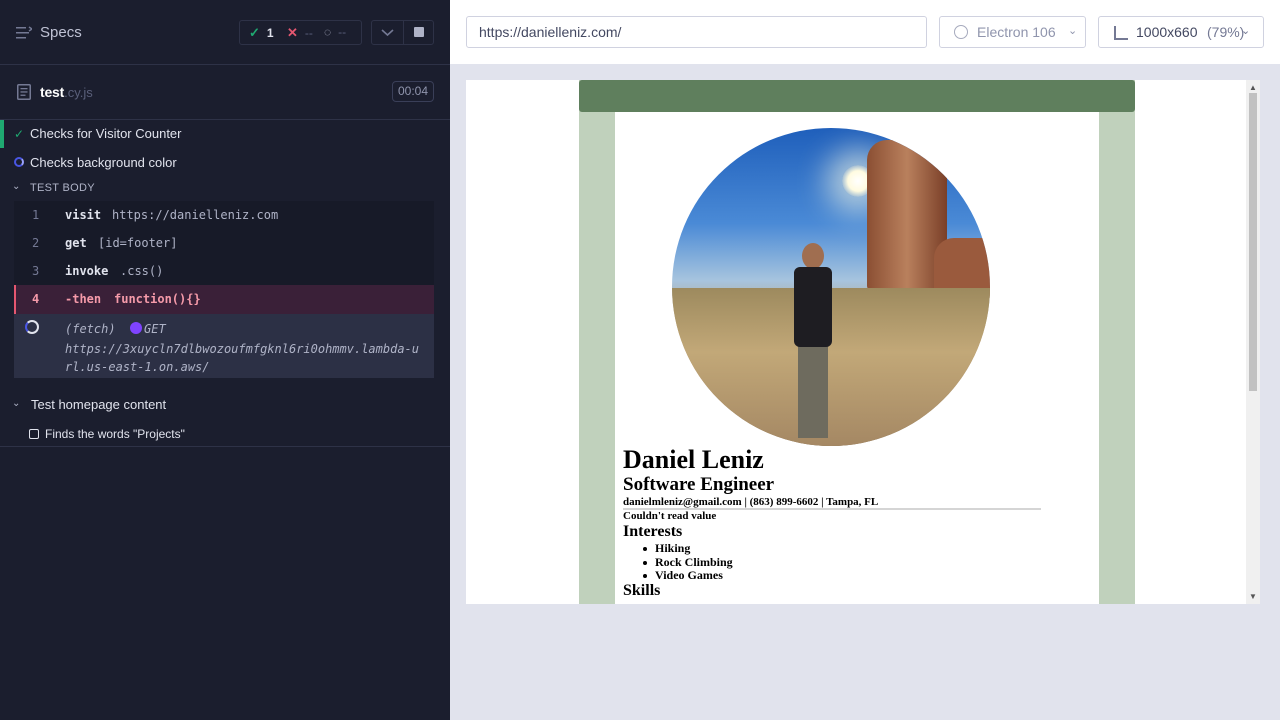 This screenshot has width=1280, height=720. Describe the element at coordinates (224, 299) in the screenshot. I see `command-then-failed: 4 -then function(){}` at that location.